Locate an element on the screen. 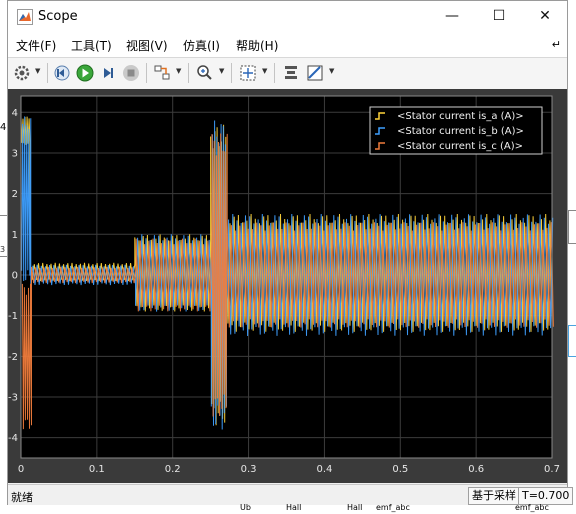 Image resolution: width=576 pixels, height=514 pixels. close-icon: ✕ is located at coordinates (545, 16).